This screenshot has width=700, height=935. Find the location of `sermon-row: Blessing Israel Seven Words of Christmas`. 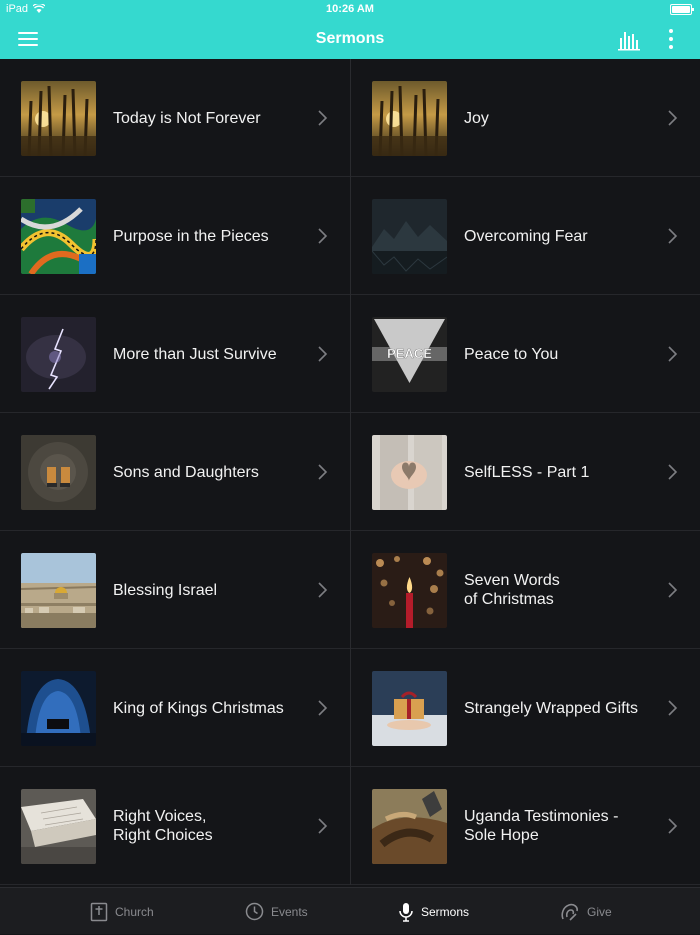

sermon-row: Blessing Israel Seven Words of Christmas is located at coordinates (350, 590).